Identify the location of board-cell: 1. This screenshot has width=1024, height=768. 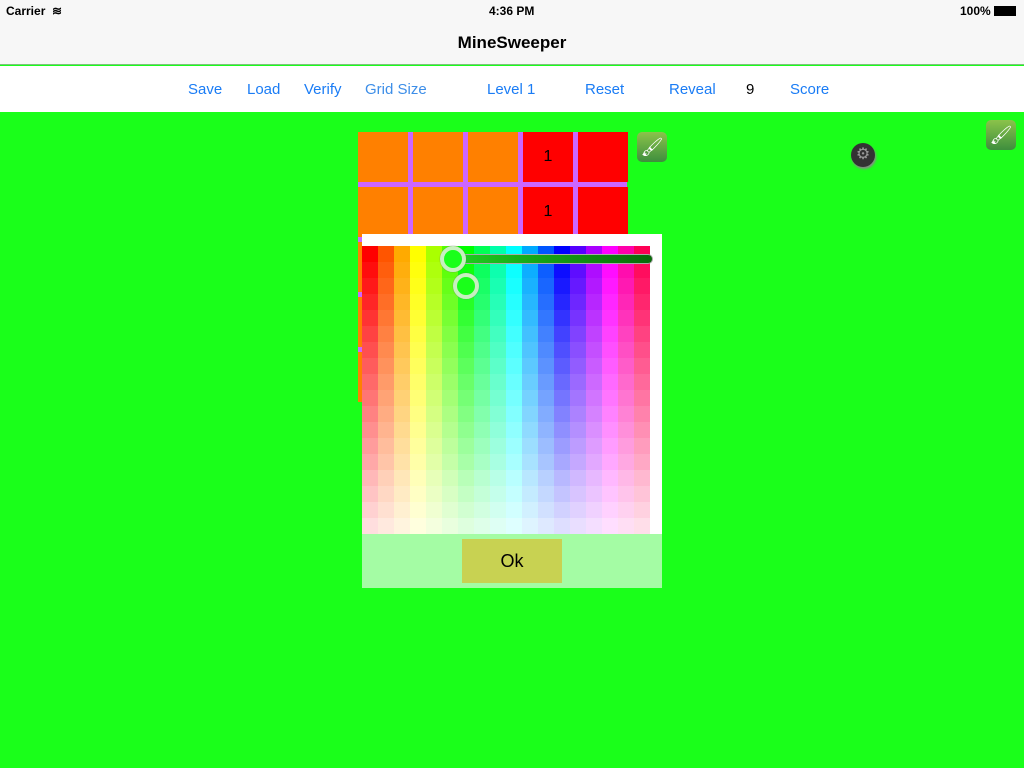
(548, 212).